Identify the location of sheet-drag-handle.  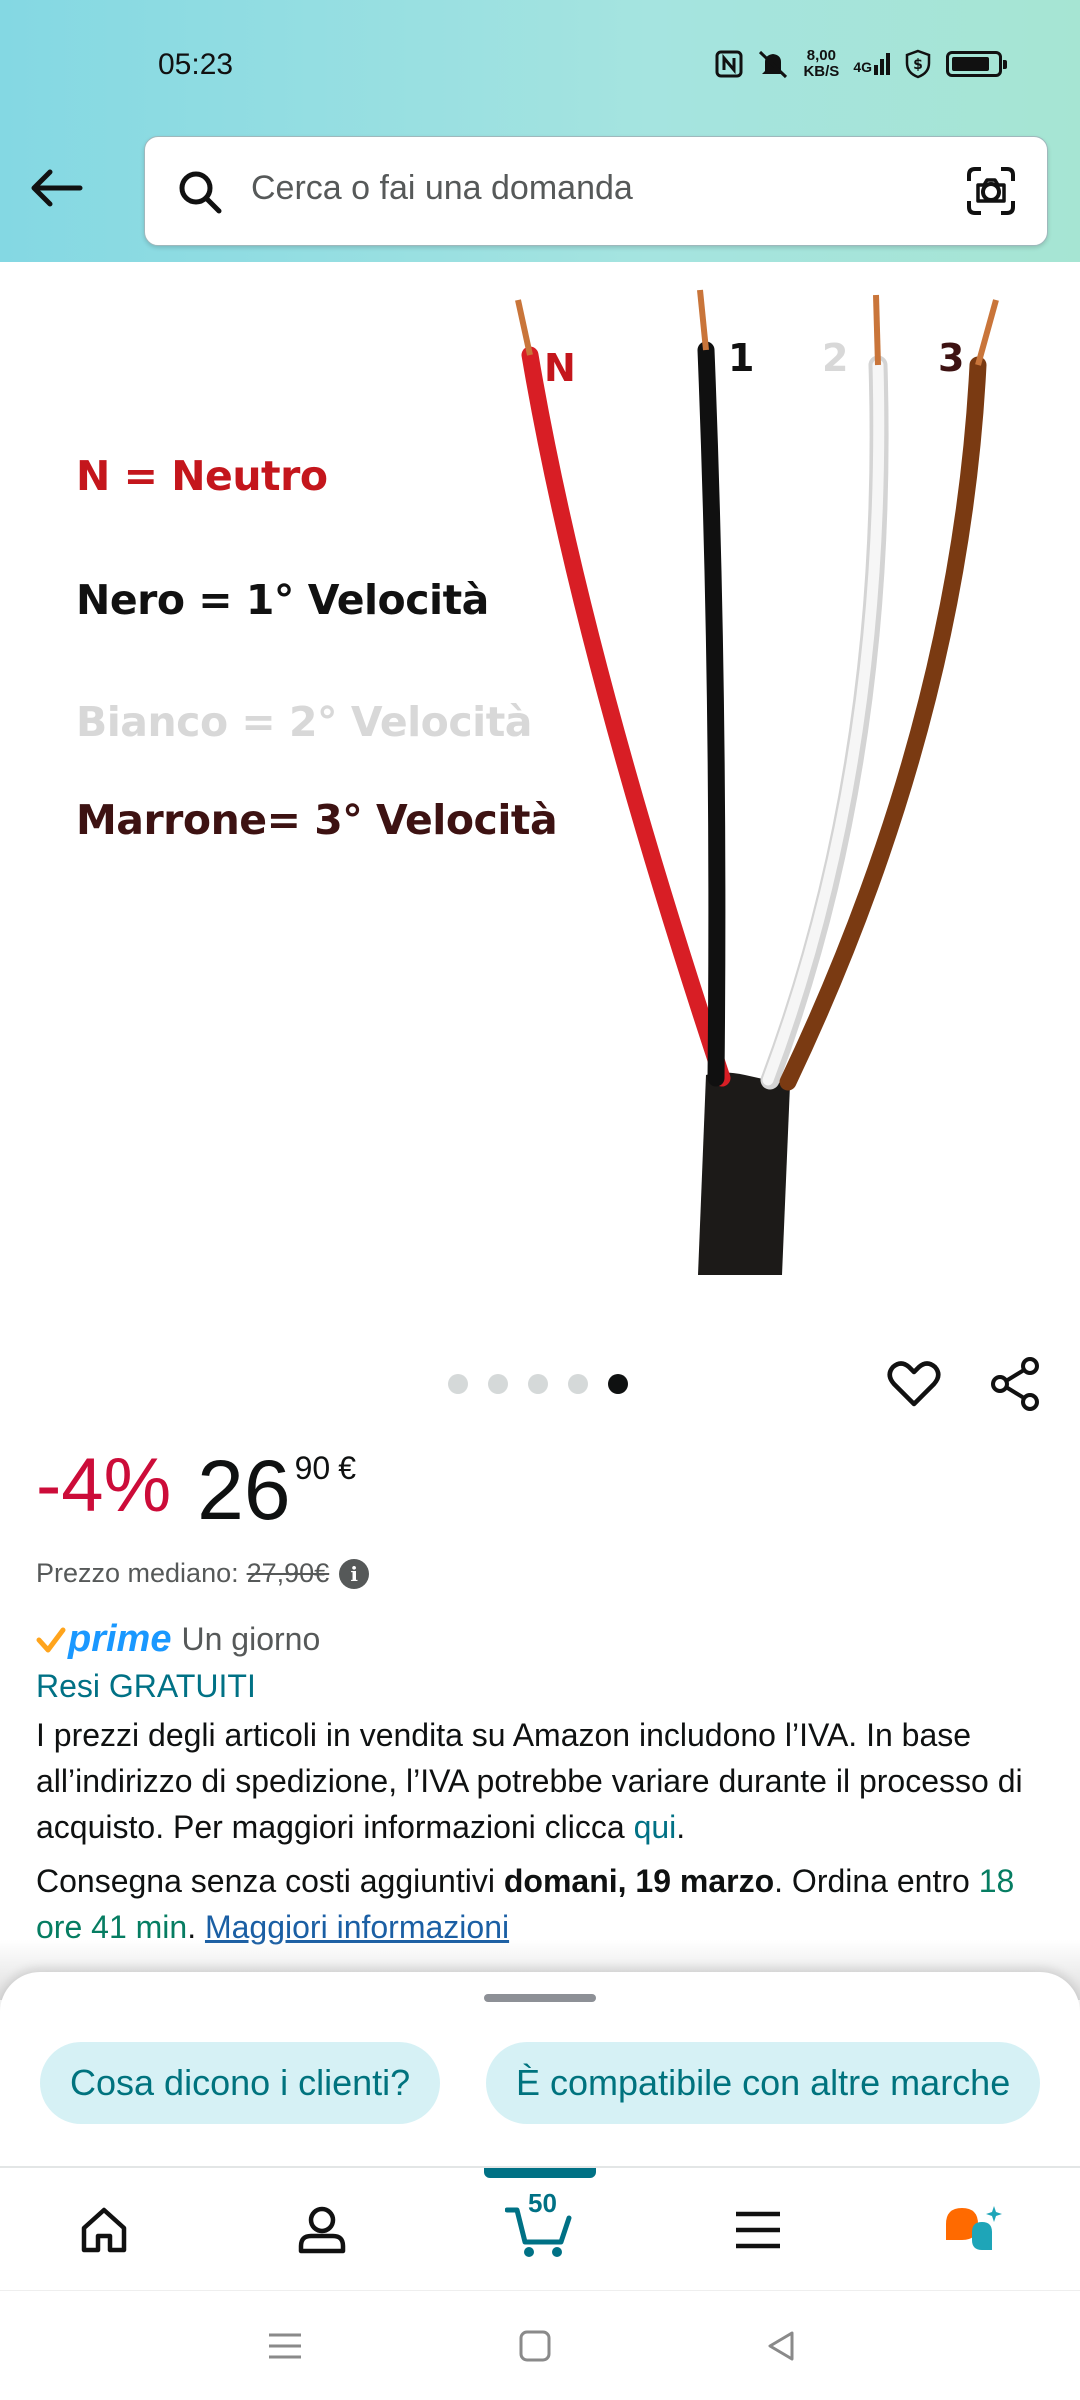
(540, 1998).